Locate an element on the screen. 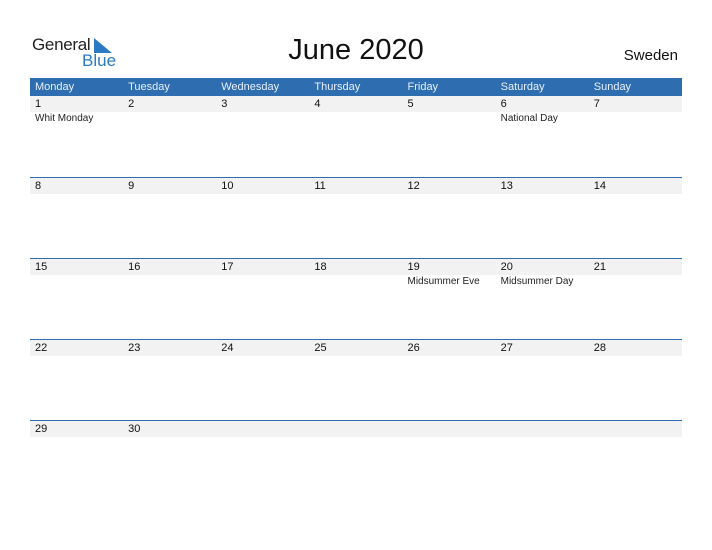 The width and height of the screenshot is (712, 550). day-cell: 30 is located at coordinates (169, 429).